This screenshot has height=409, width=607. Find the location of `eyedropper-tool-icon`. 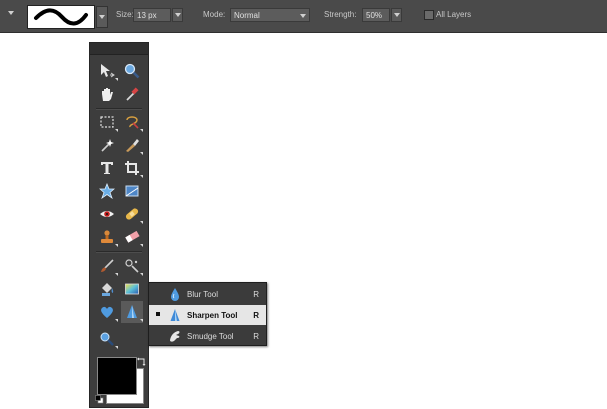

eyedropper-tool-icon is located at coordinates (132, 94).